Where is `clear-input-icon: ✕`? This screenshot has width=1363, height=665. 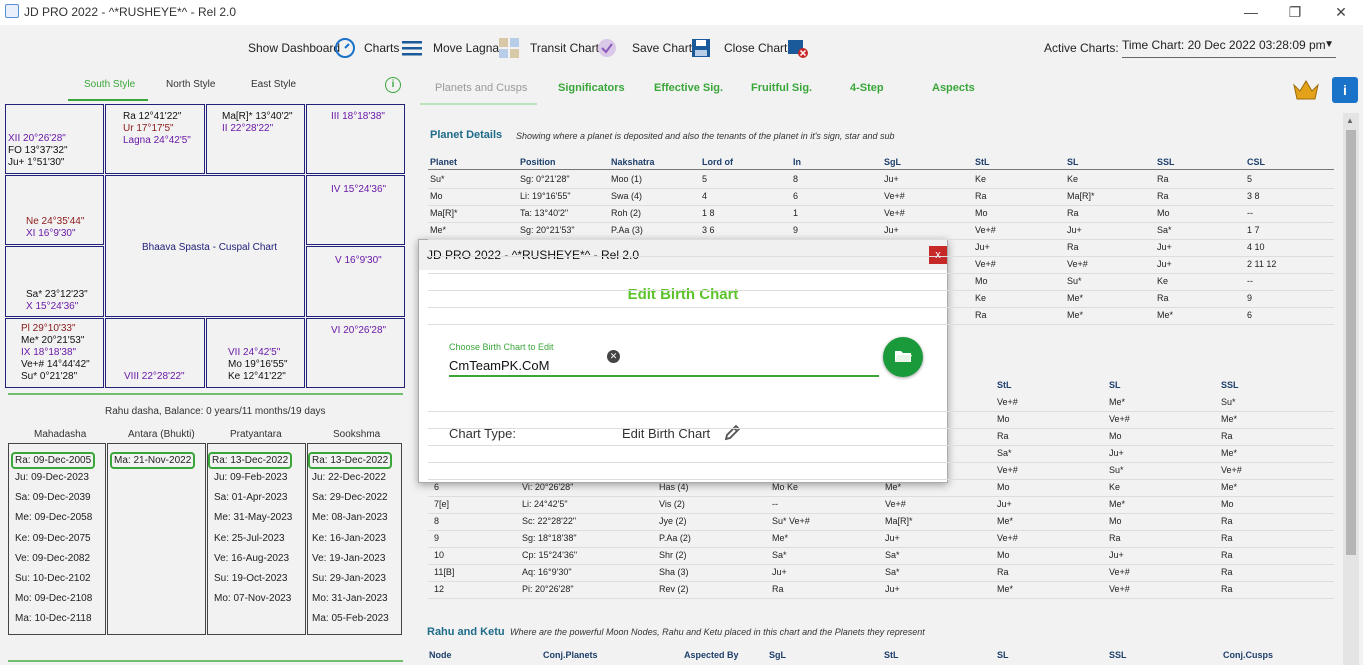 clear-input-icon: ✕ is located at coordinates (613, 356).